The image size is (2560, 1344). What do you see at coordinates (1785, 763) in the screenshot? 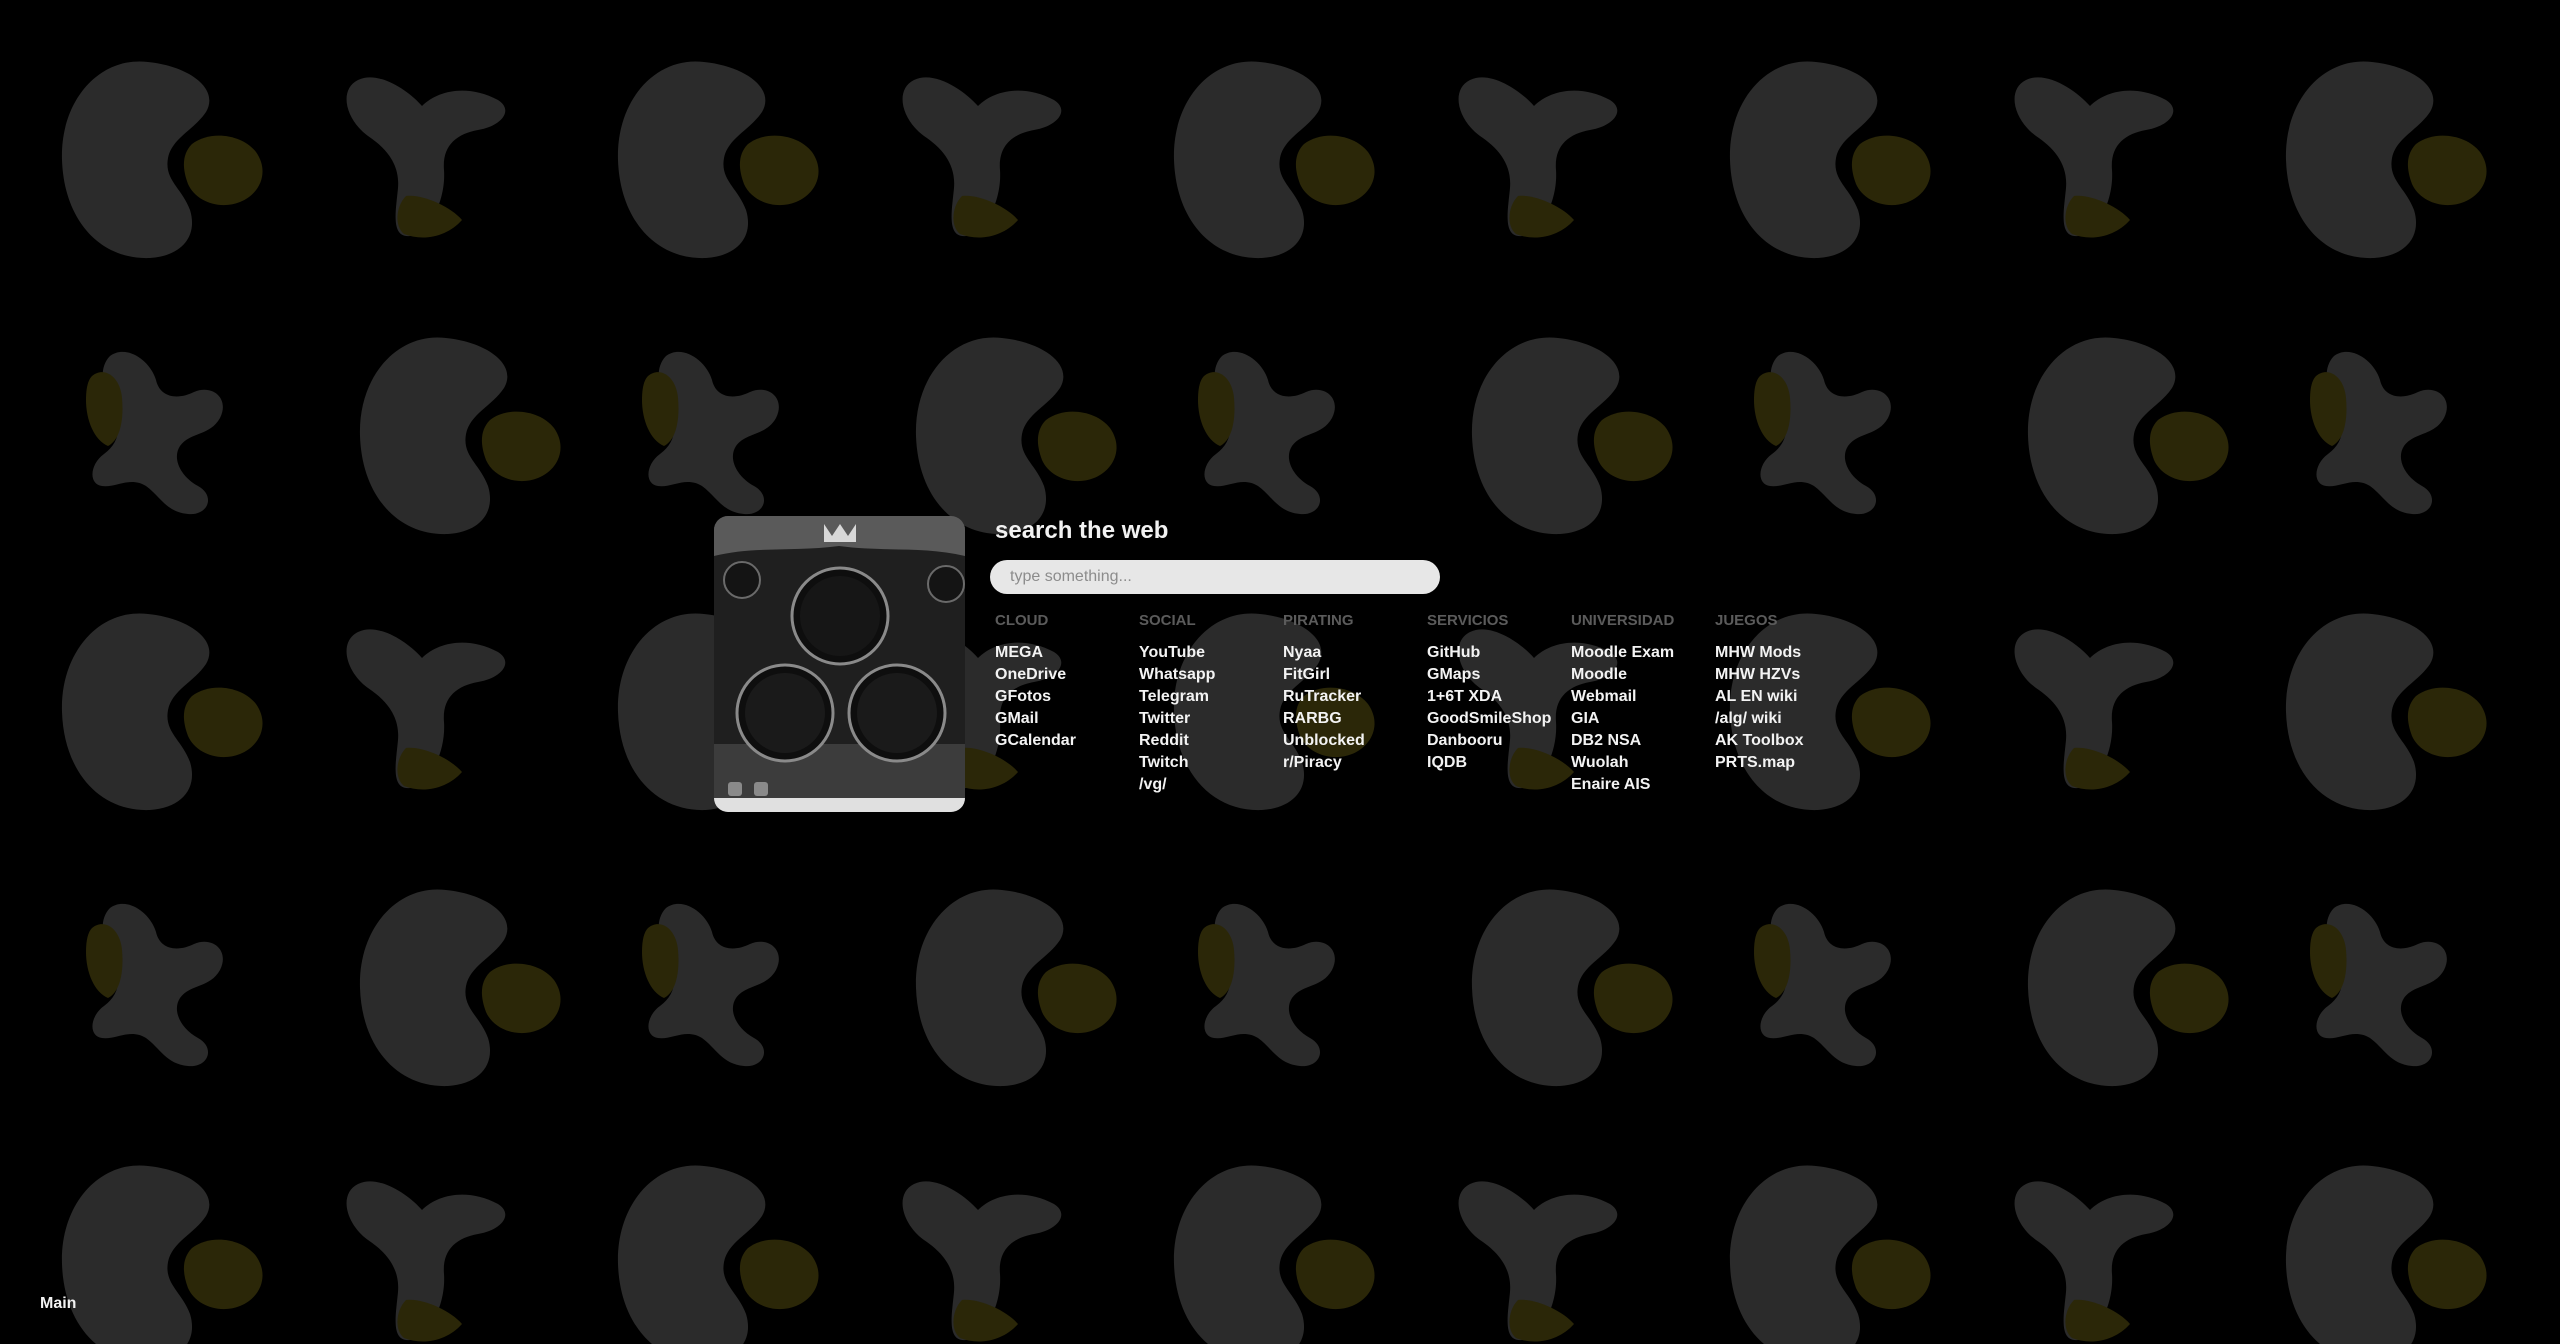
I see `link-prts-map: PRTS.map` at bounding box center [1785, 763].